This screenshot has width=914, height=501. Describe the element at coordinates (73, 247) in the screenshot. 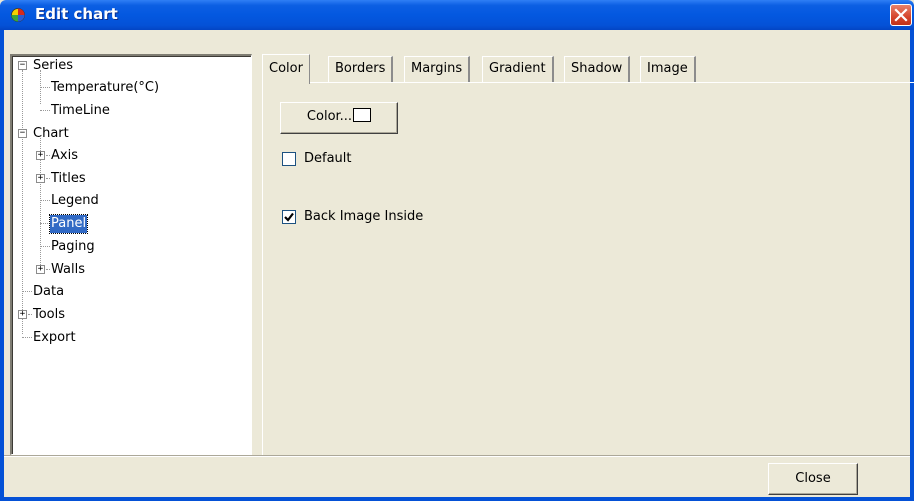

I see `tree-item-paging: Paging` at that location.